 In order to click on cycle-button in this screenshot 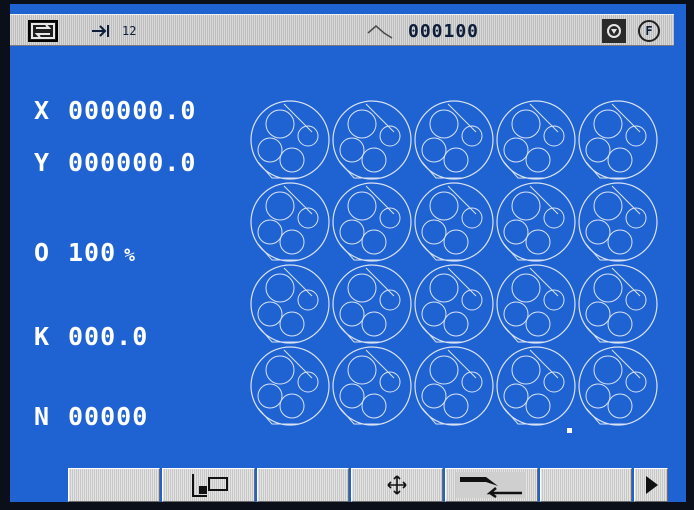, I will do `click(43, 31)`.